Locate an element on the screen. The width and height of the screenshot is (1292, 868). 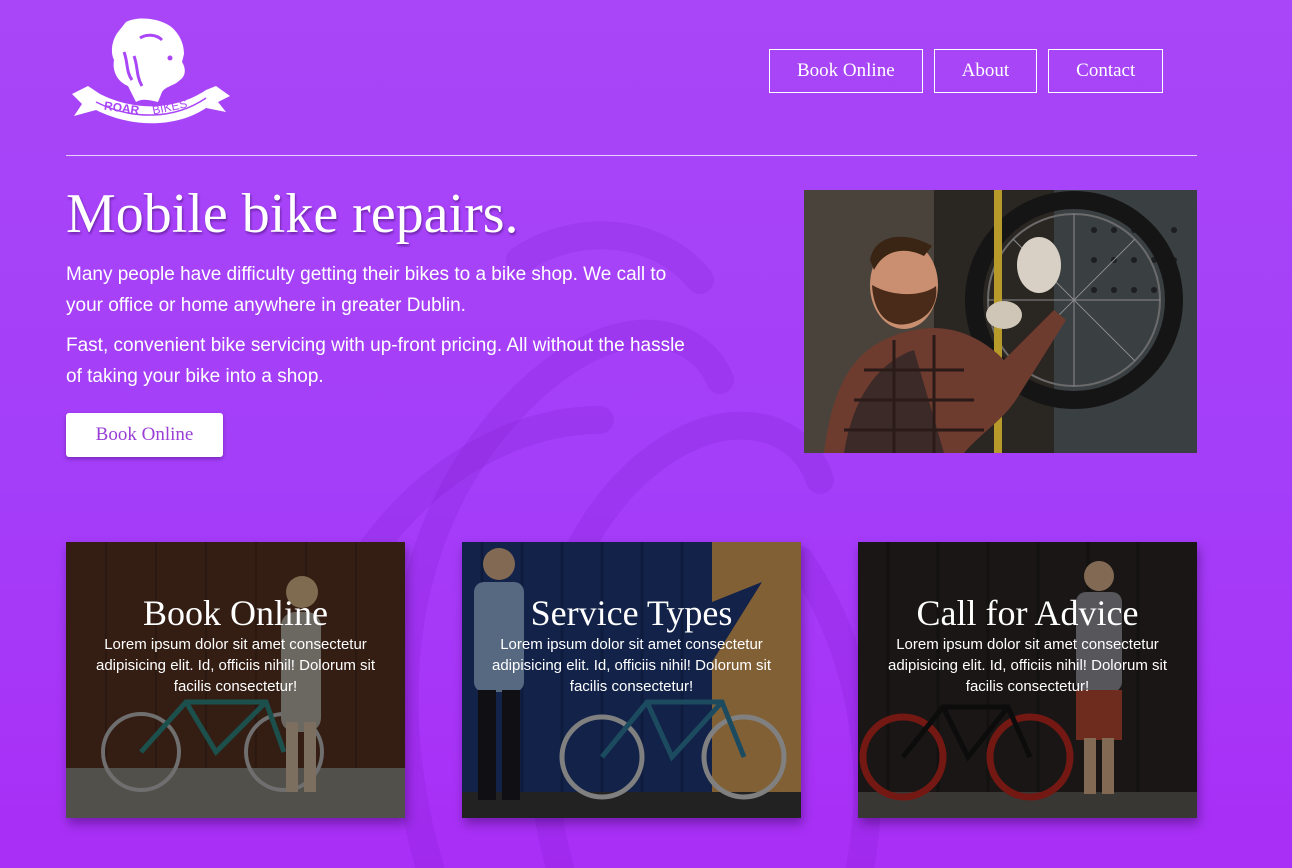
main-nav: Book Online About Contact is located at coordinates (966, 71).